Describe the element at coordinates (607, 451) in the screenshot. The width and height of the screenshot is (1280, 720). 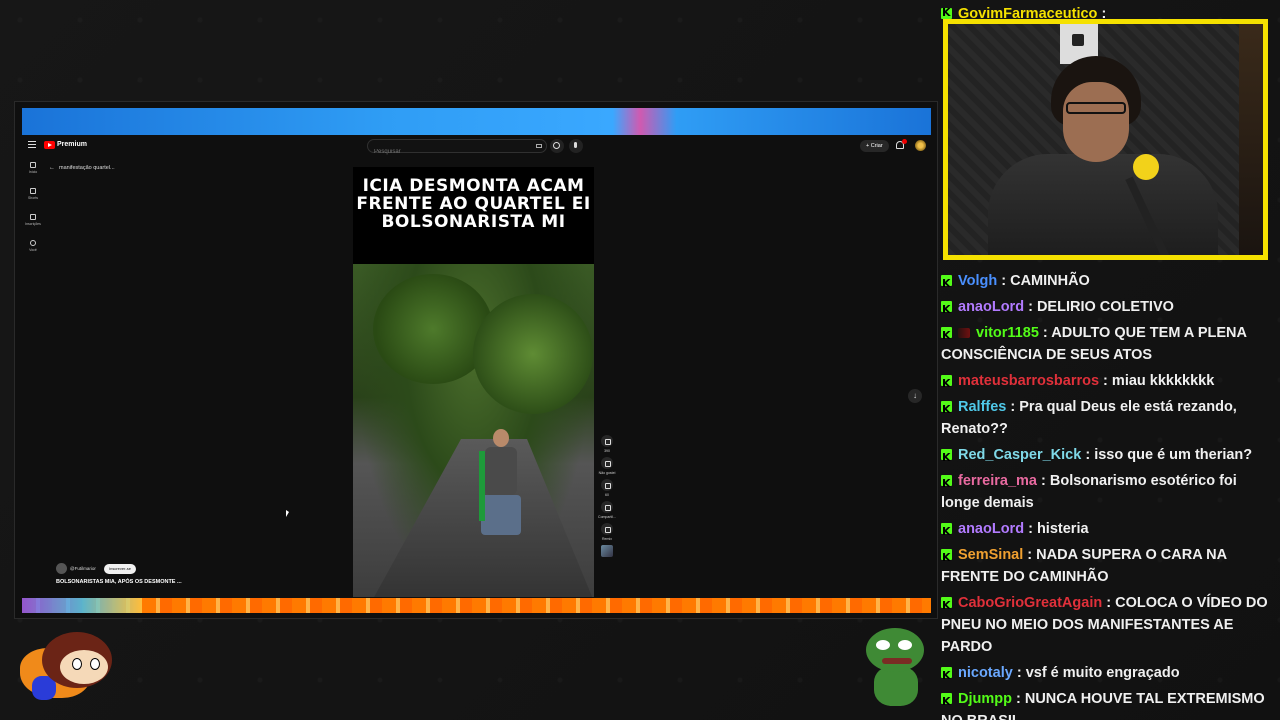
I see `like-count: 390` at that location.